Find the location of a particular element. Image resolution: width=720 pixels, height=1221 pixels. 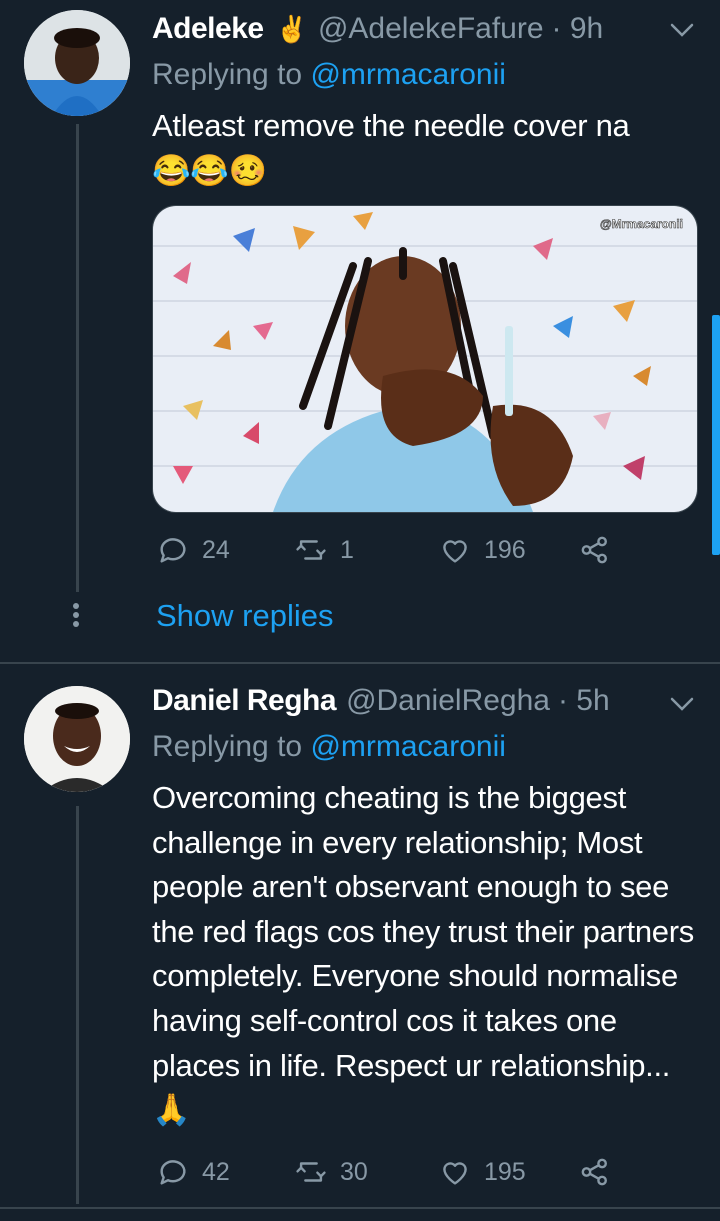

display-name: Adeleke is located at coordinates (208, 29).